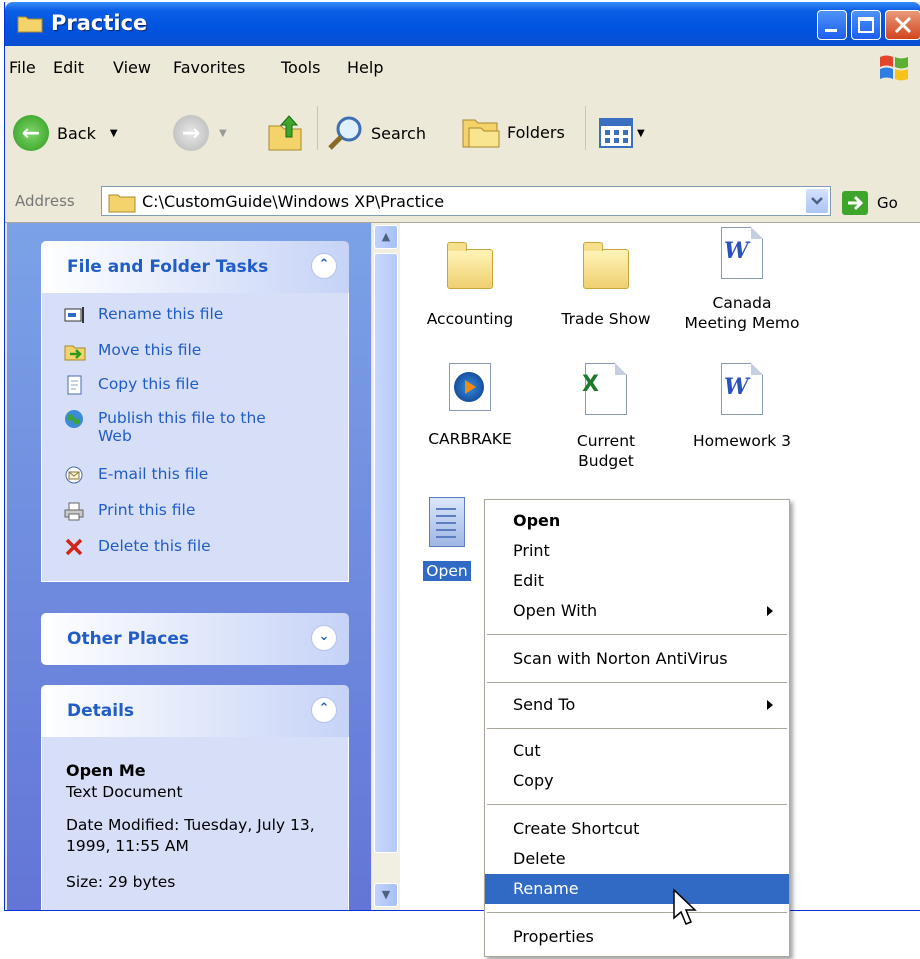 The image size is (920, 959). Describe the element at coordinates (533, 780) in the screenshot. I see `ctx-label: Copy` at that location.